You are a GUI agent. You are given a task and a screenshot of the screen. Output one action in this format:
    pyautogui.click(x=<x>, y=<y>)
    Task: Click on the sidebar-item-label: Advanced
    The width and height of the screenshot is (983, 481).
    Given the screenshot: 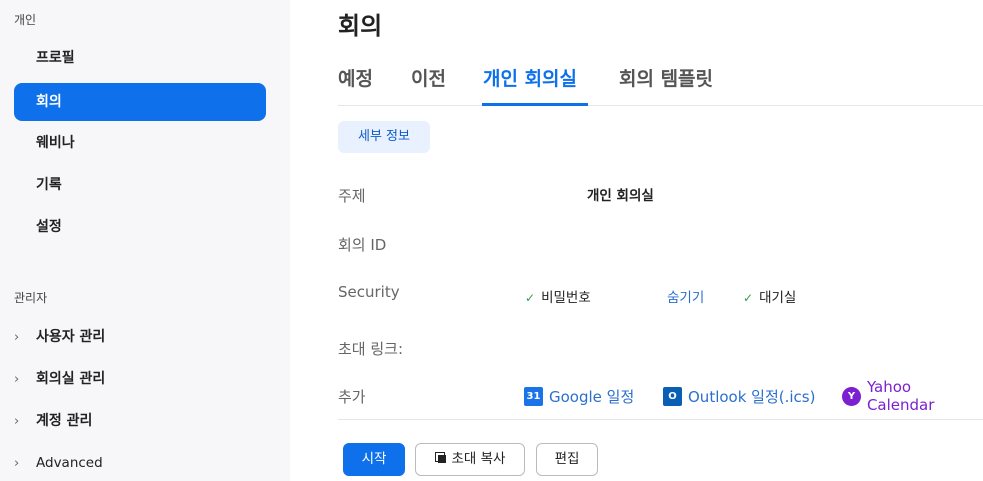 What is the action you would take?
    pyautogui.click(x=69, y=463)
    